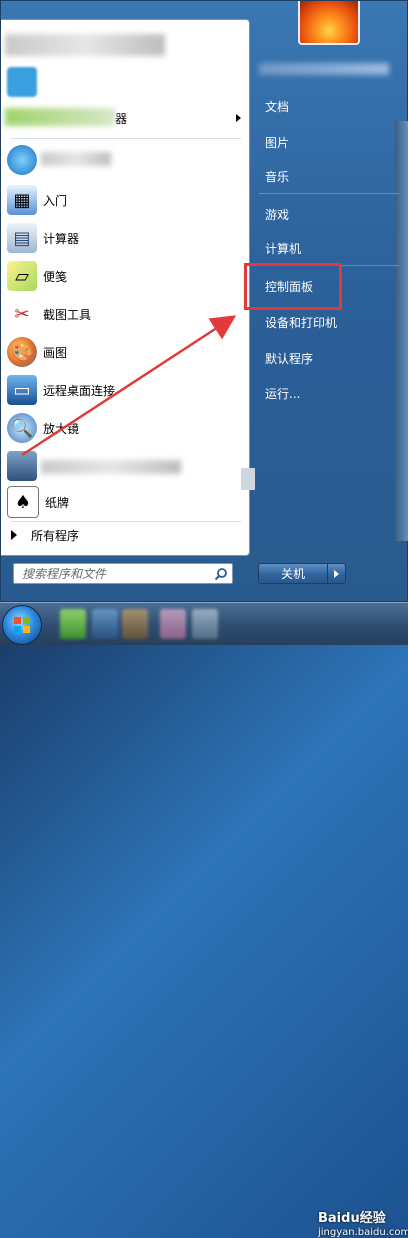 The height and width of the screenshot is (1238, 408). I want to click on start-button, so click(22, 625).